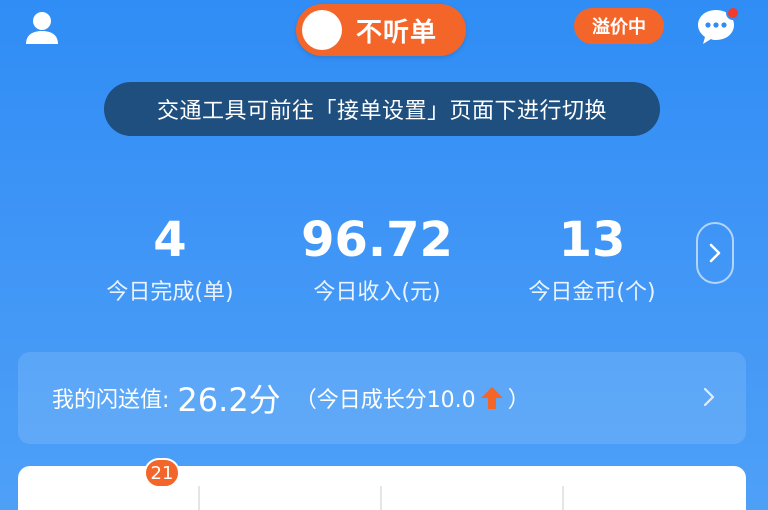 Image resolution: width=768 pixels, height=510 pixels. What do you see at coordinates (592, 240) in the screenshot?
I see `stat-value: 13` at bounding box center [592, 240].